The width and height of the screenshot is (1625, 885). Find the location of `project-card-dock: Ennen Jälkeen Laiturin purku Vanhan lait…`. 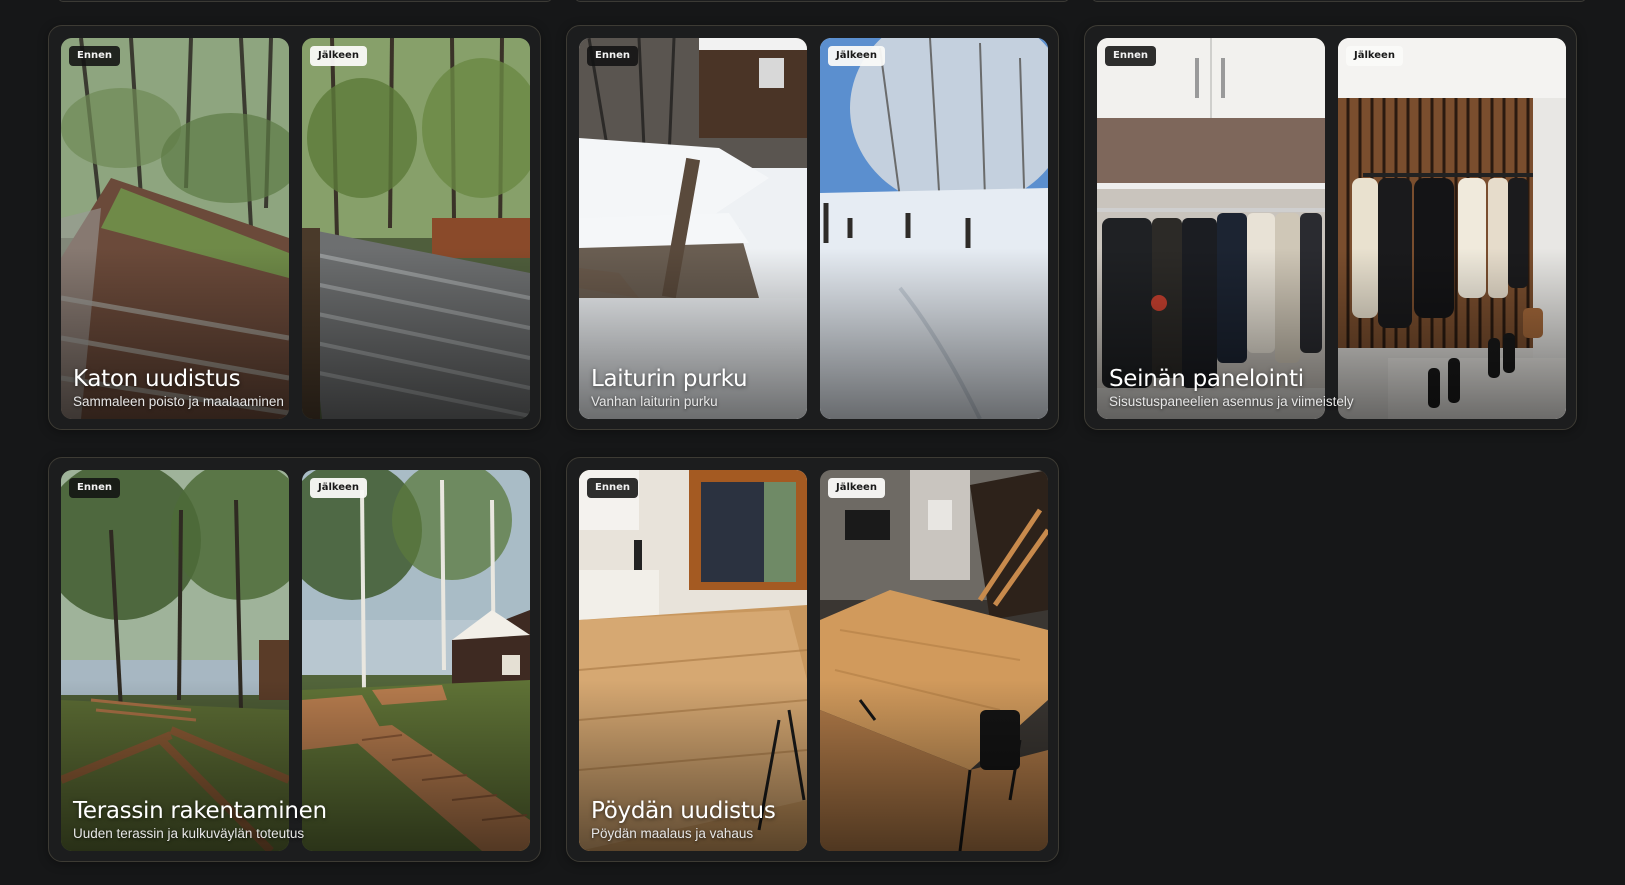

project-card-dock: Ennen Jälkeen Laiturin purku Vanhan lait… is located at coordinates (812, 227).